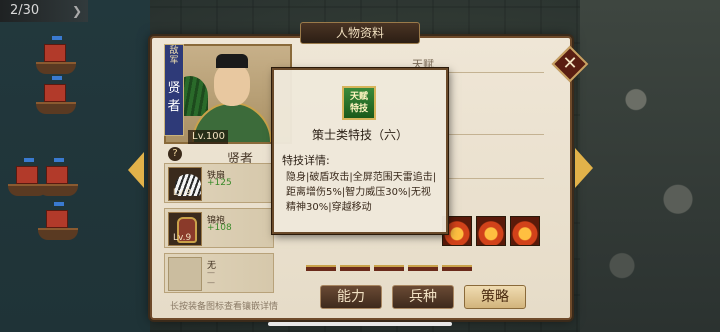  What do you see at coordinates (584, 168) in the screenshot?
I see `next-hero-button` at bounding box center [584, 168].